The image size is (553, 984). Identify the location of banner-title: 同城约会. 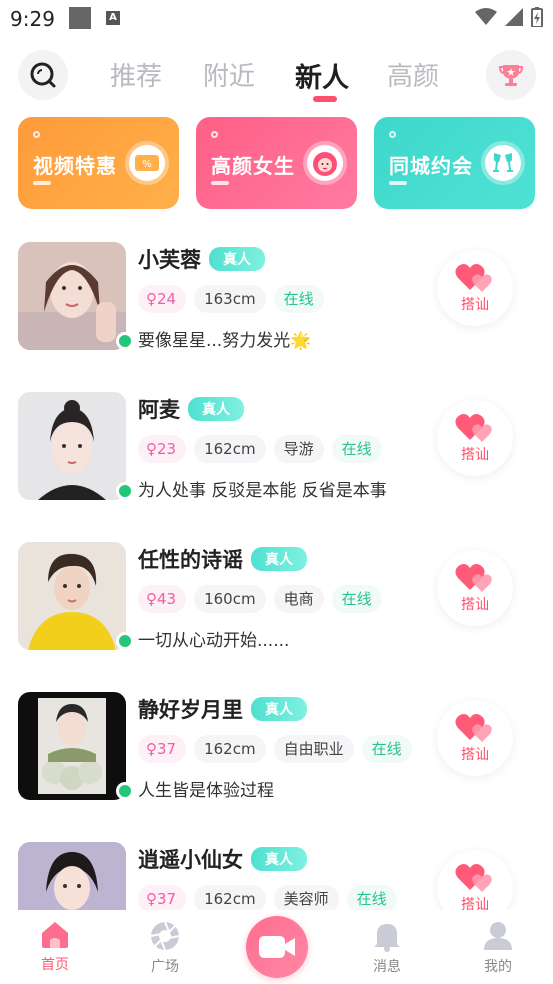
(431, 166).